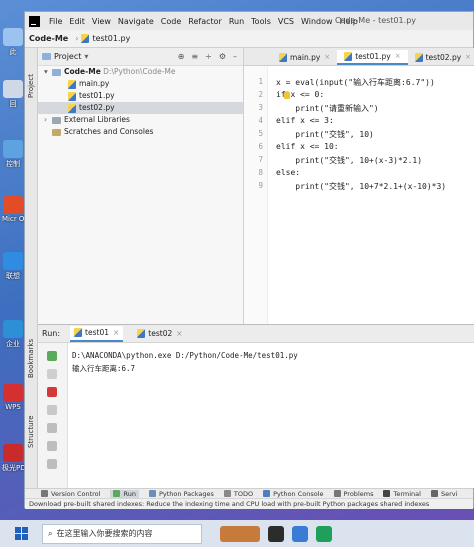  What do you see at coordinates (13, 329) in the screenshot?
I see `enterprise-icon` at bounding box center [13, 329].